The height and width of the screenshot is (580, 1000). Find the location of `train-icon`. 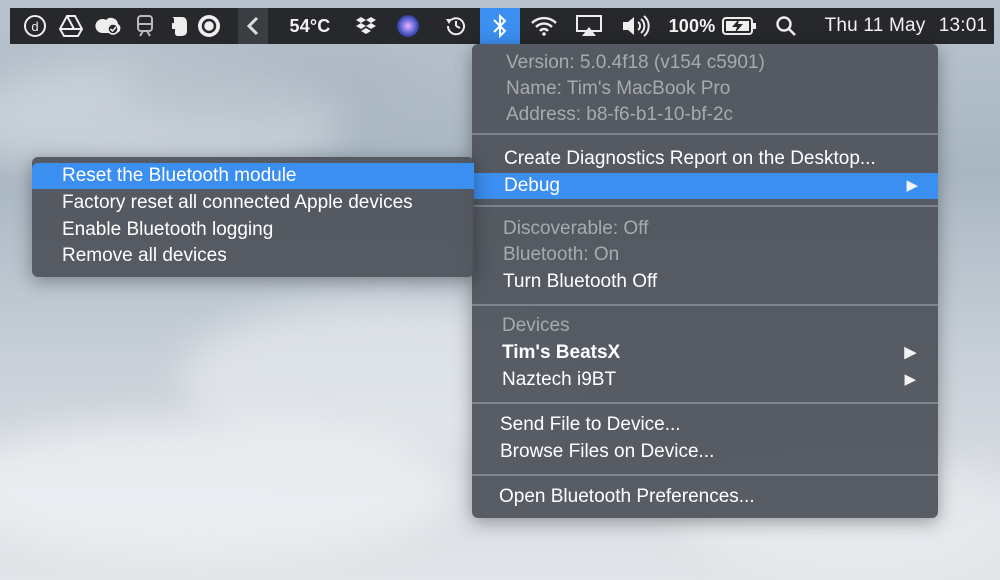

train-icon is located at coordinates (145, 26).